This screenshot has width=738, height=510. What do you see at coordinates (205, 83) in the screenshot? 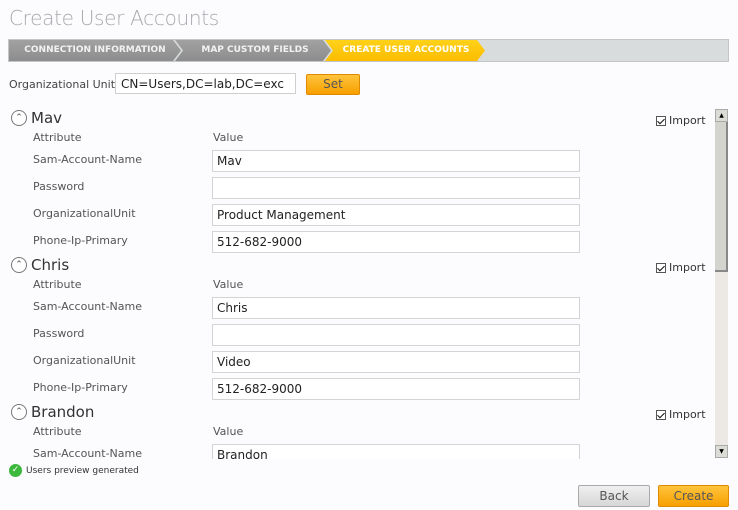
I see `ou-input` at bounding box center [205, 83].